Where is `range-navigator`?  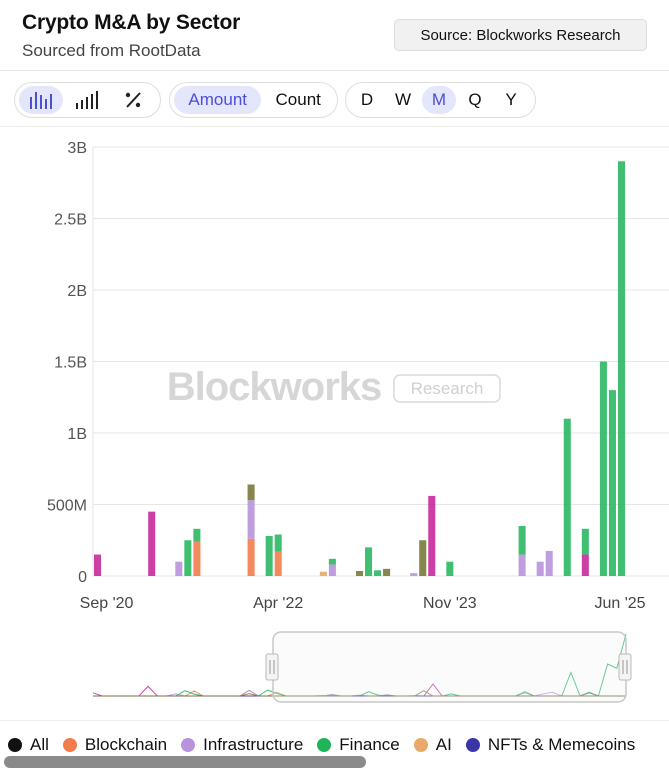
range-navigator is located at coordinates (334, 667).